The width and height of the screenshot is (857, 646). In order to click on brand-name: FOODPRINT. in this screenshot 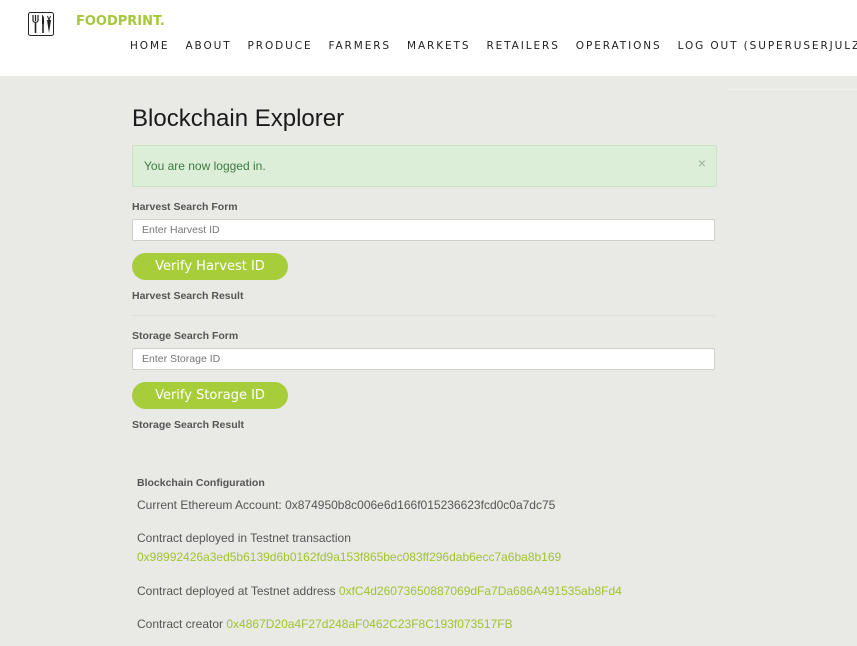, I will do `click(120, 21)`.